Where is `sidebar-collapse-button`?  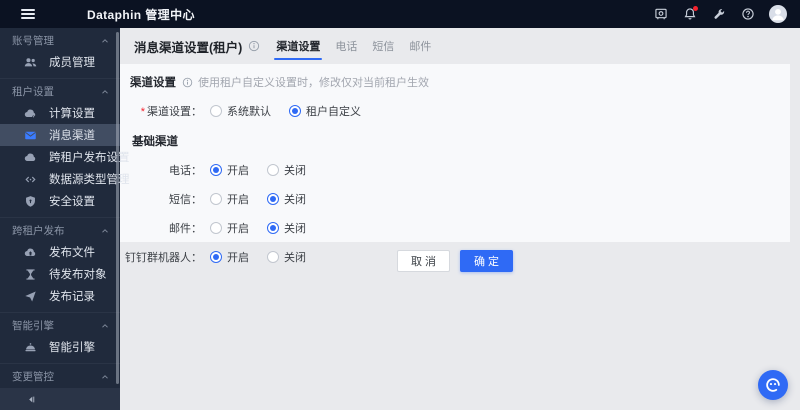 sidebar-collapse-button is located at coordinates (60, 399).